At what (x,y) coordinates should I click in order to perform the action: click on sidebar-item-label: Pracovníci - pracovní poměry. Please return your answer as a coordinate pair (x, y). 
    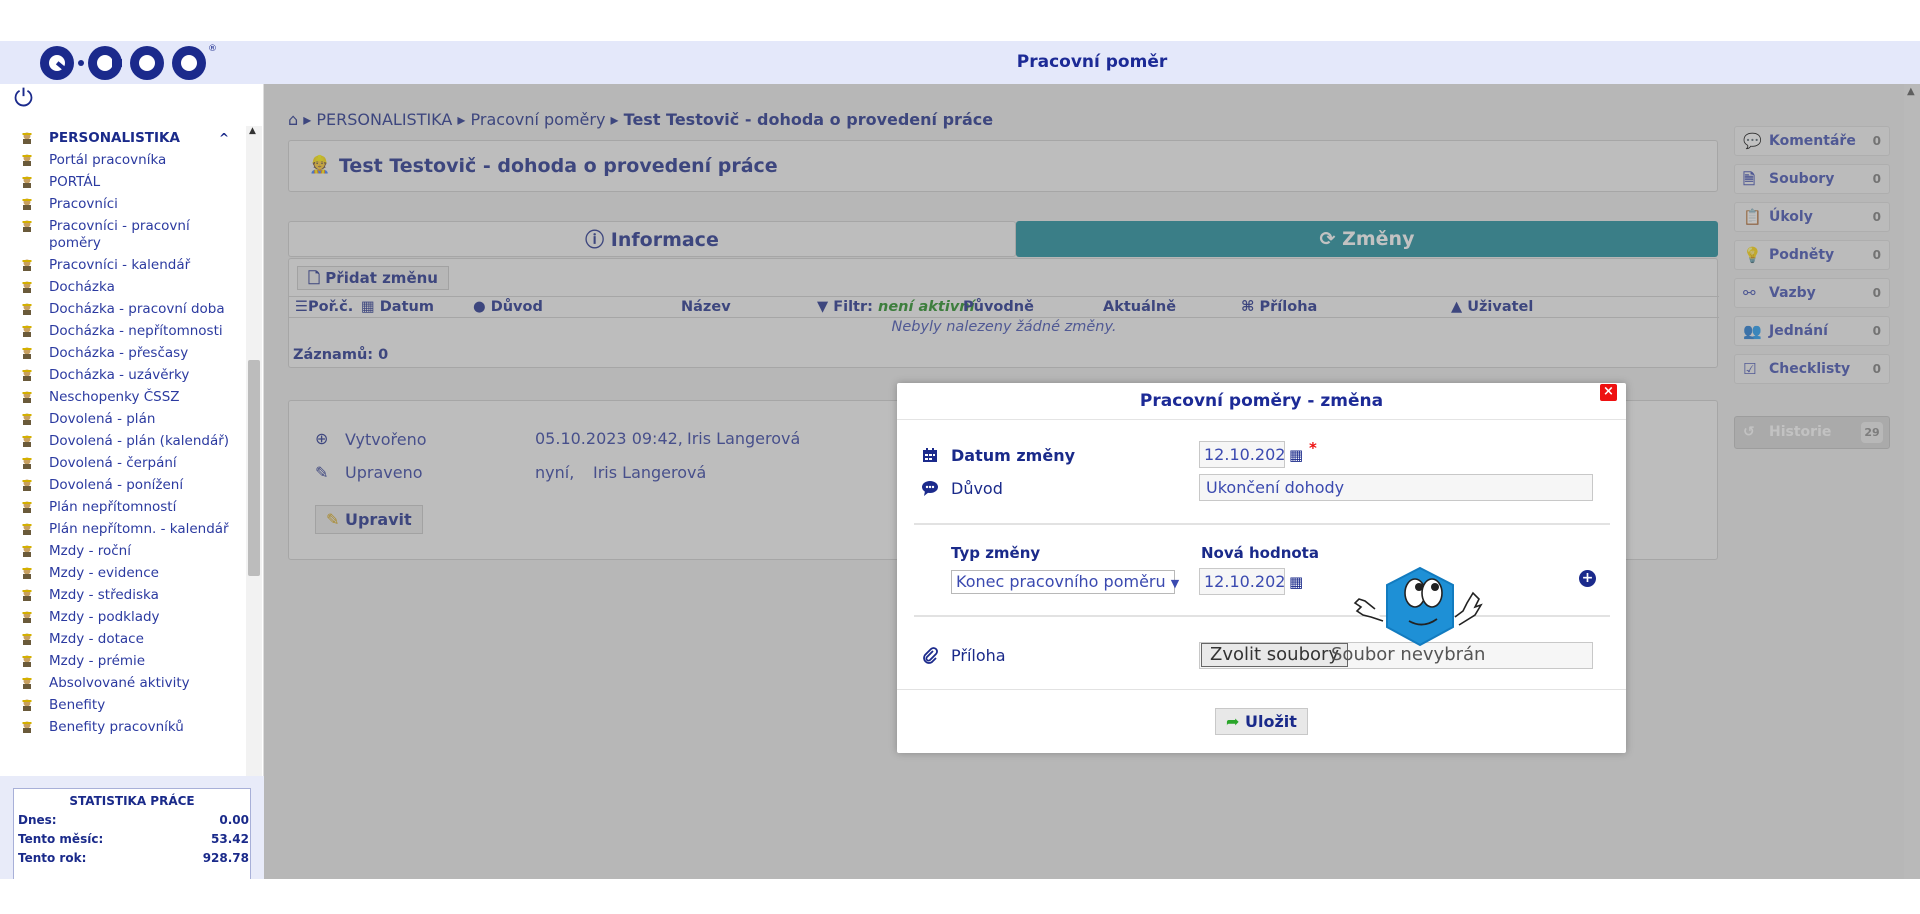
    Looking at the image, I should click on (119, 234).